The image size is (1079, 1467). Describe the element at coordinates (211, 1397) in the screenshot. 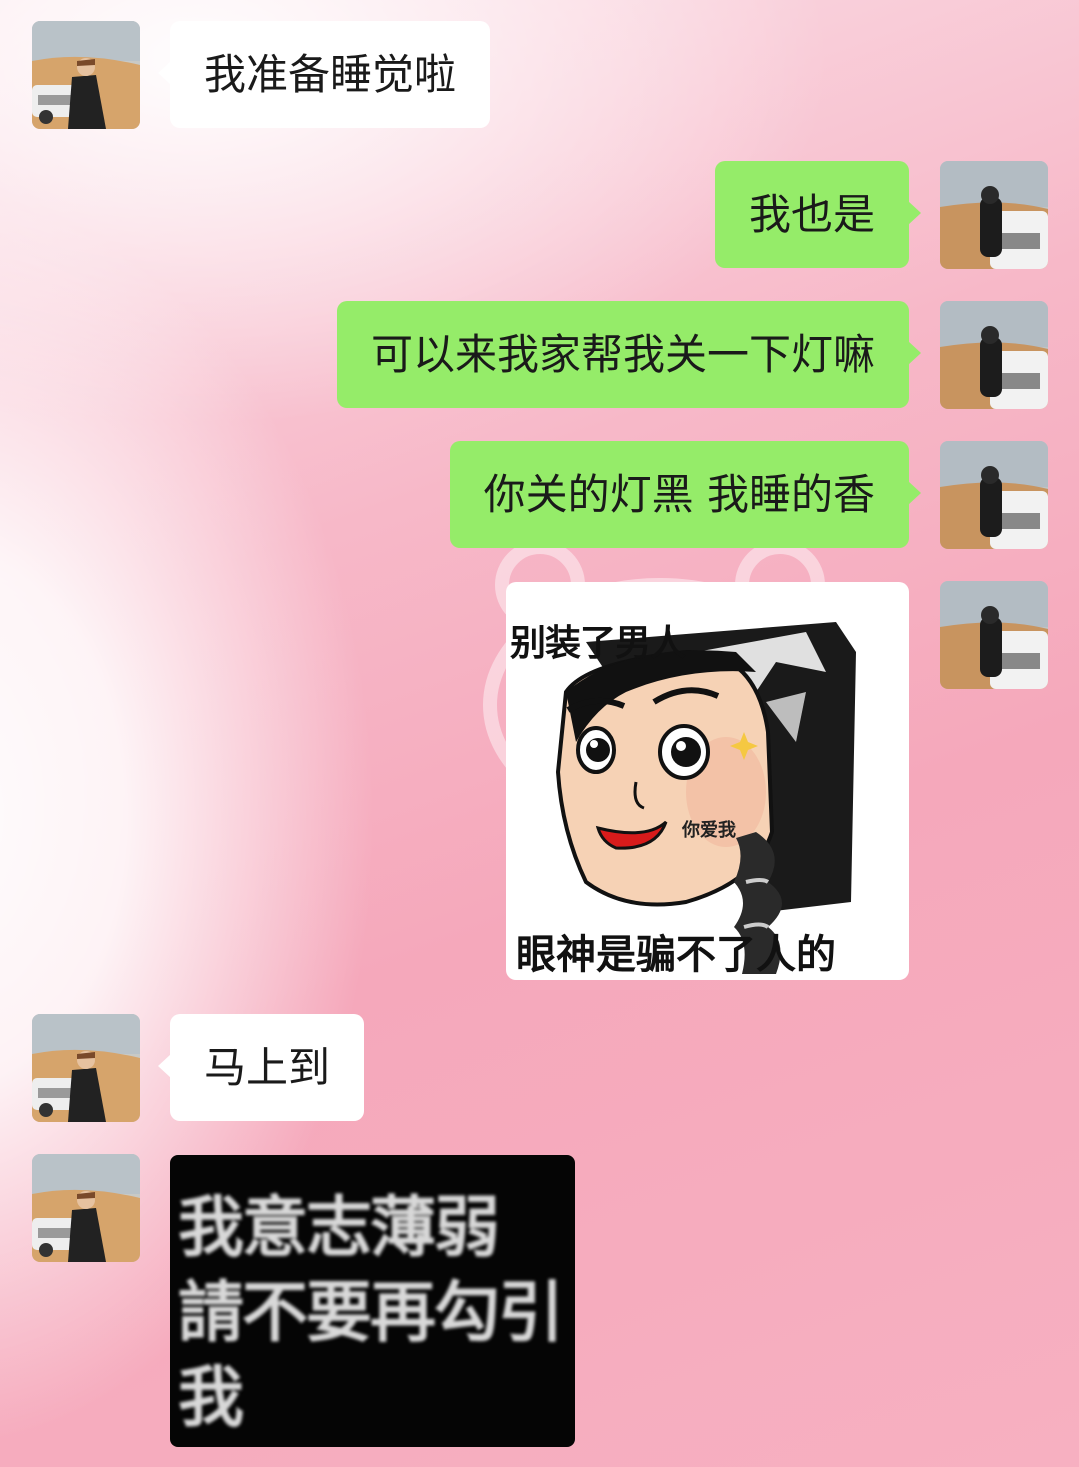

I see `sticker-line: 我` at that location.